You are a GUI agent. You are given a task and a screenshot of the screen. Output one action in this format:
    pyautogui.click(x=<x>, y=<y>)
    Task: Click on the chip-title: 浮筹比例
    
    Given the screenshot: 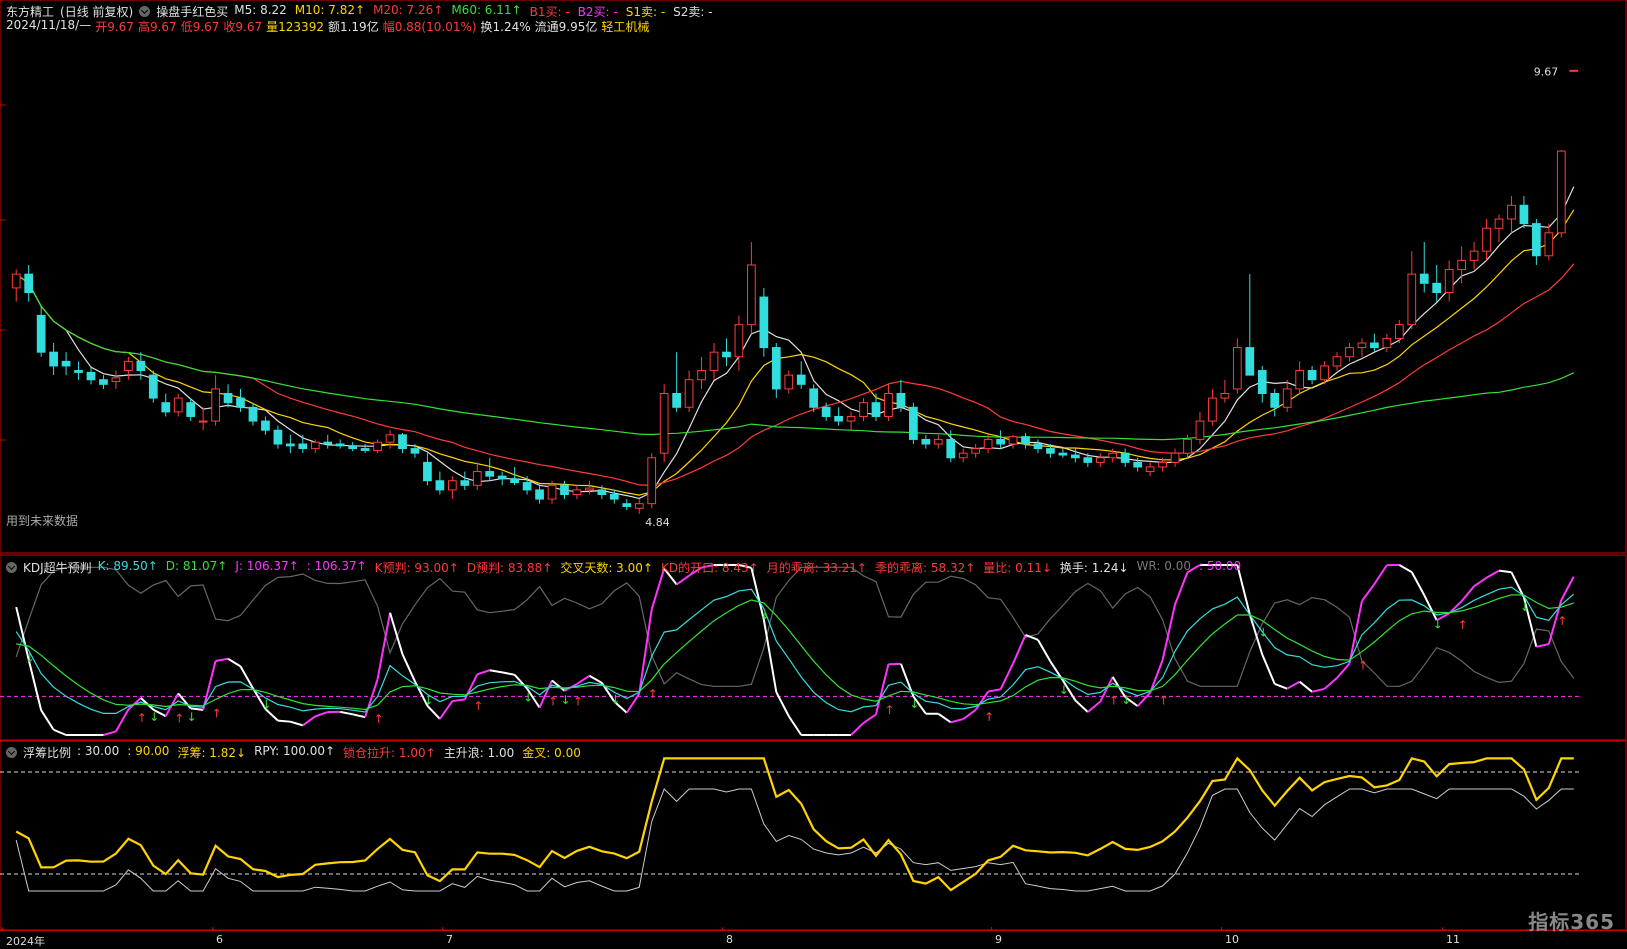 What is the action you would take?
    pyautogui.click(x=47, y=752)
    